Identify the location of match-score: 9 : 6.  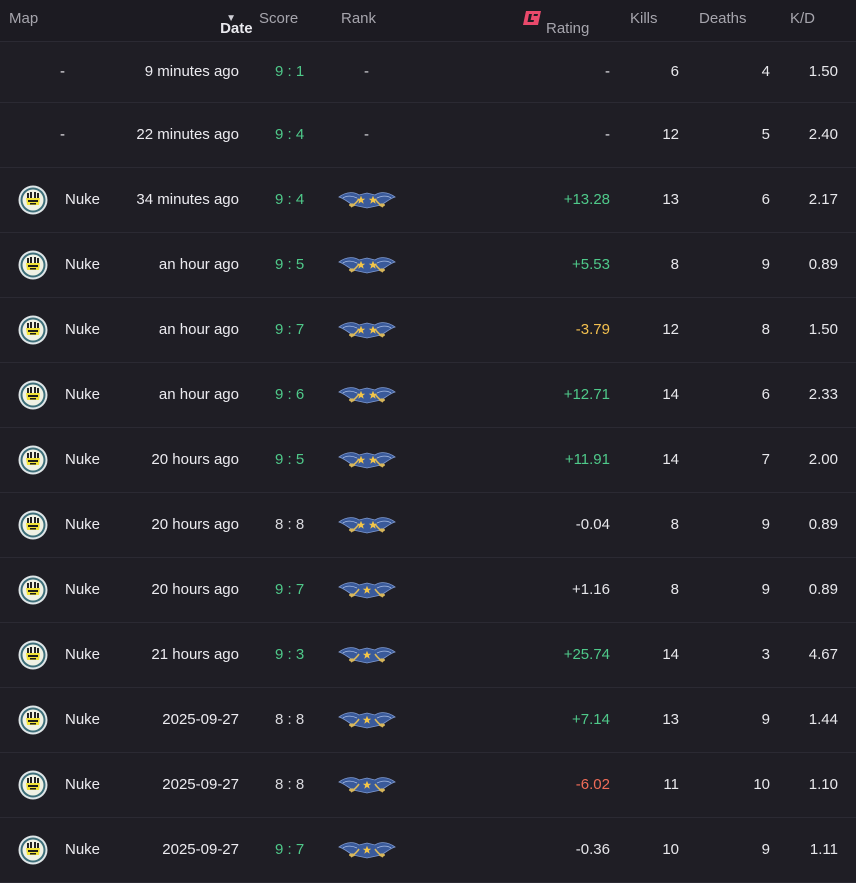
(290, 394).